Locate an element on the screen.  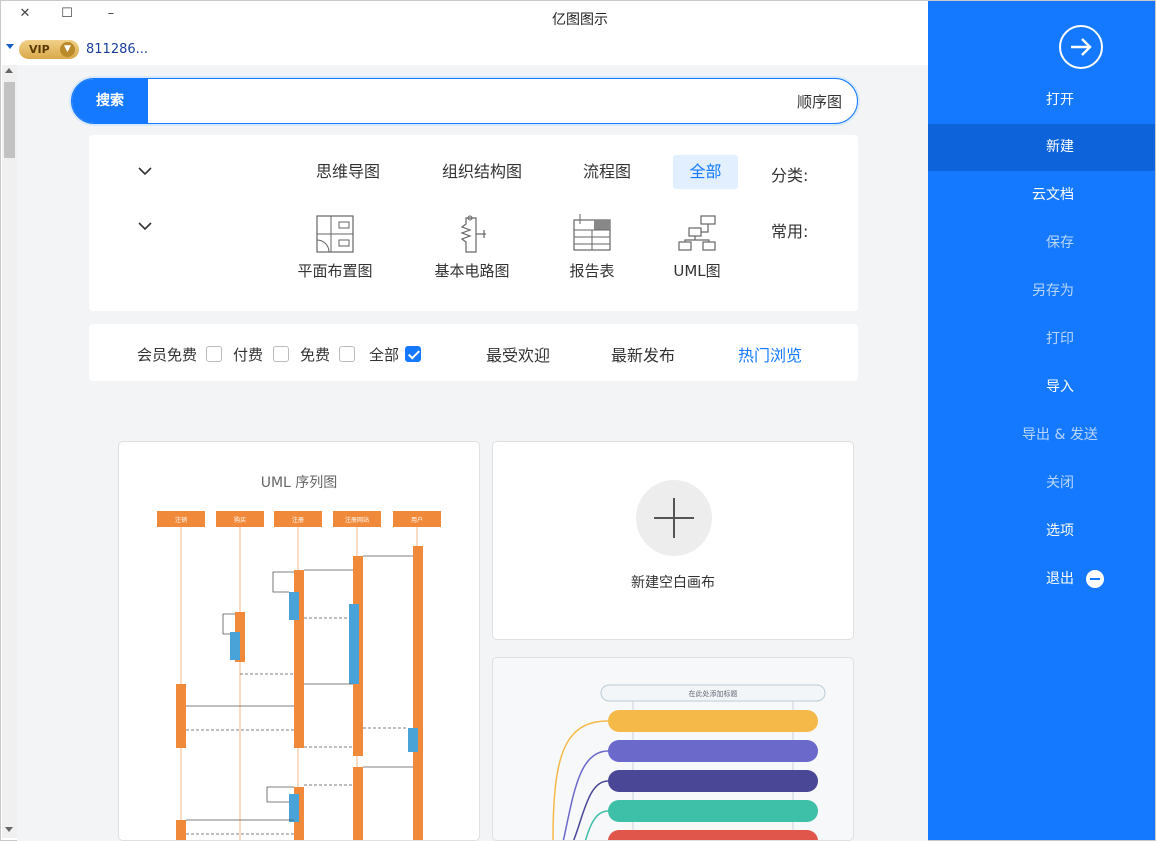
mind-map-title: 在此处添加标题 is located at coordinates (713, 693).